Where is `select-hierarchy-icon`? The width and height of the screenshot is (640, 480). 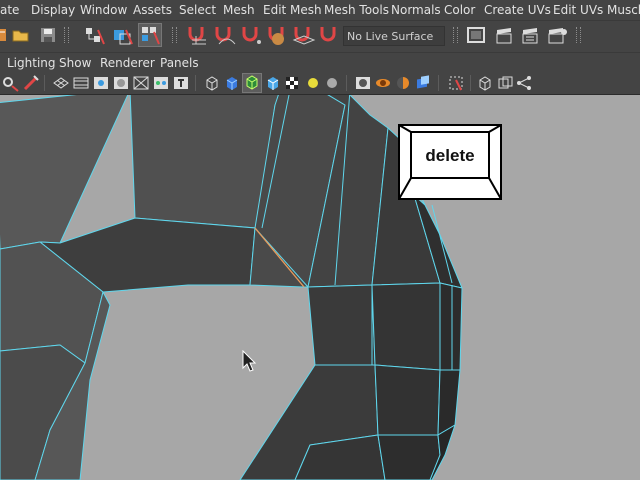 select-hierarchy-icon is located at coordinates (95, 36).